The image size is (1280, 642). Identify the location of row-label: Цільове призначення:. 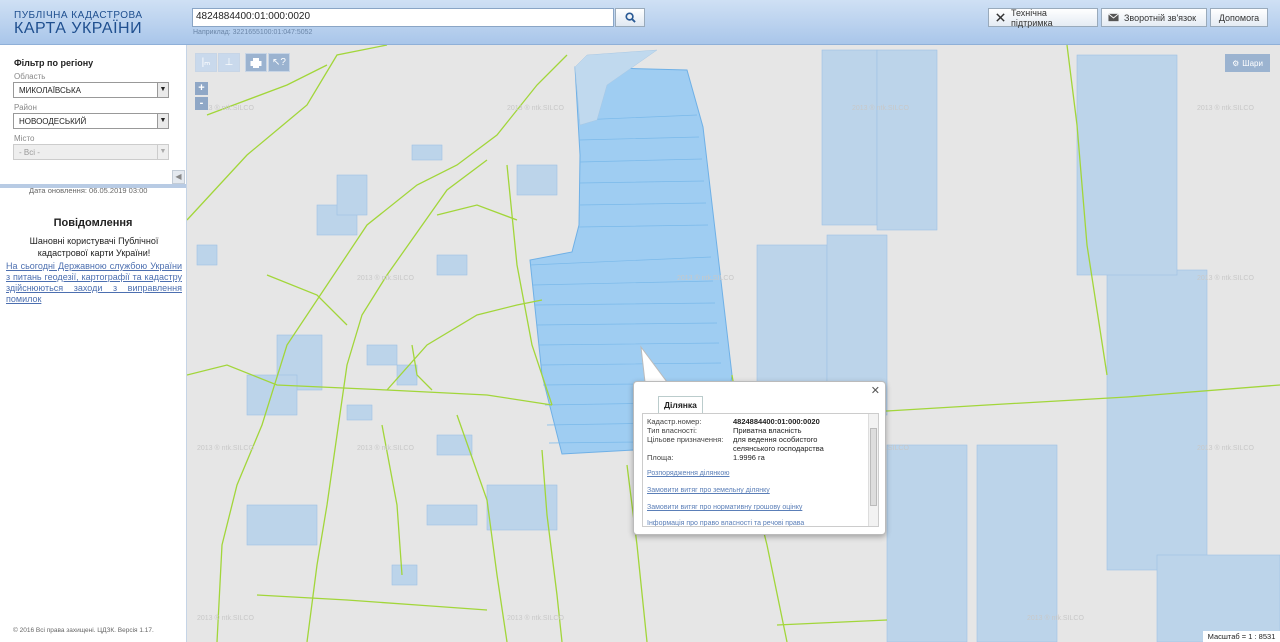
(685, 439).